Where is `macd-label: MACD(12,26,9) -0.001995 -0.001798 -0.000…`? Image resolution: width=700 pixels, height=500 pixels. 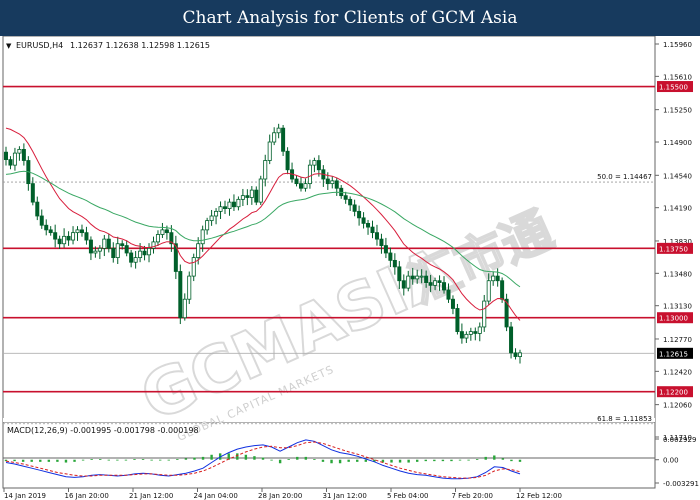
macd-label: MACD(12,26,9) -0.001995 -0.001798 -0.000… is located at coordinates (103, 430).